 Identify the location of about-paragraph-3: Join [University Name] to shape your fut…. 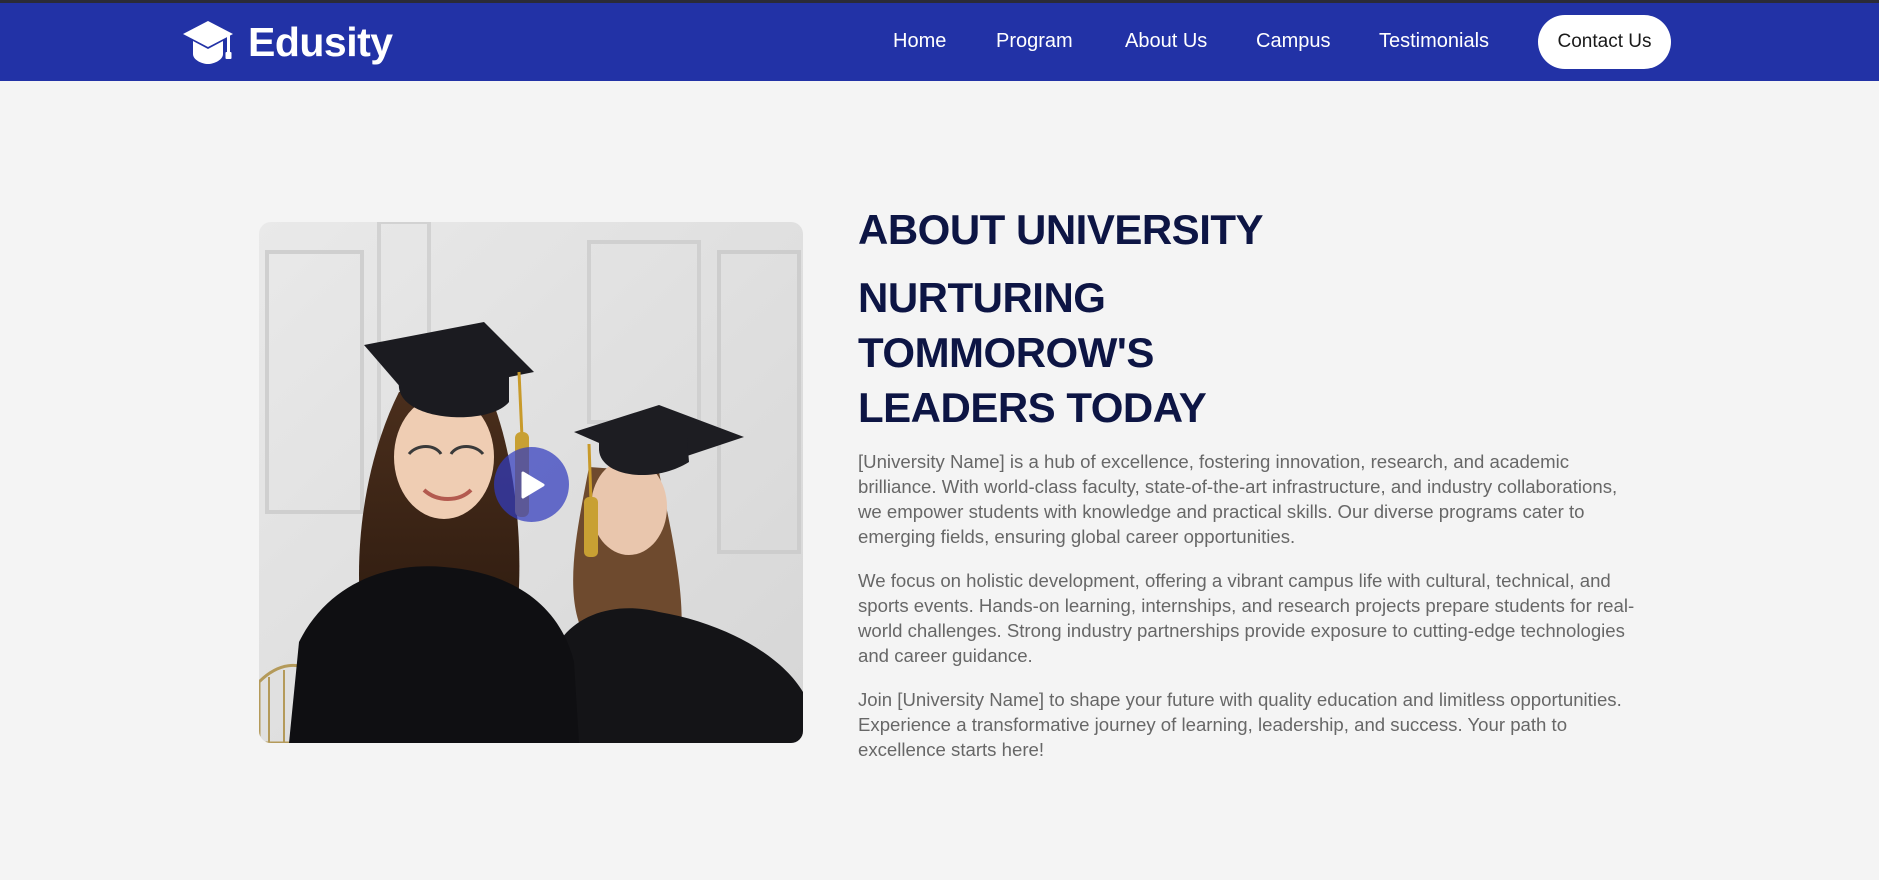
(1240, 724).